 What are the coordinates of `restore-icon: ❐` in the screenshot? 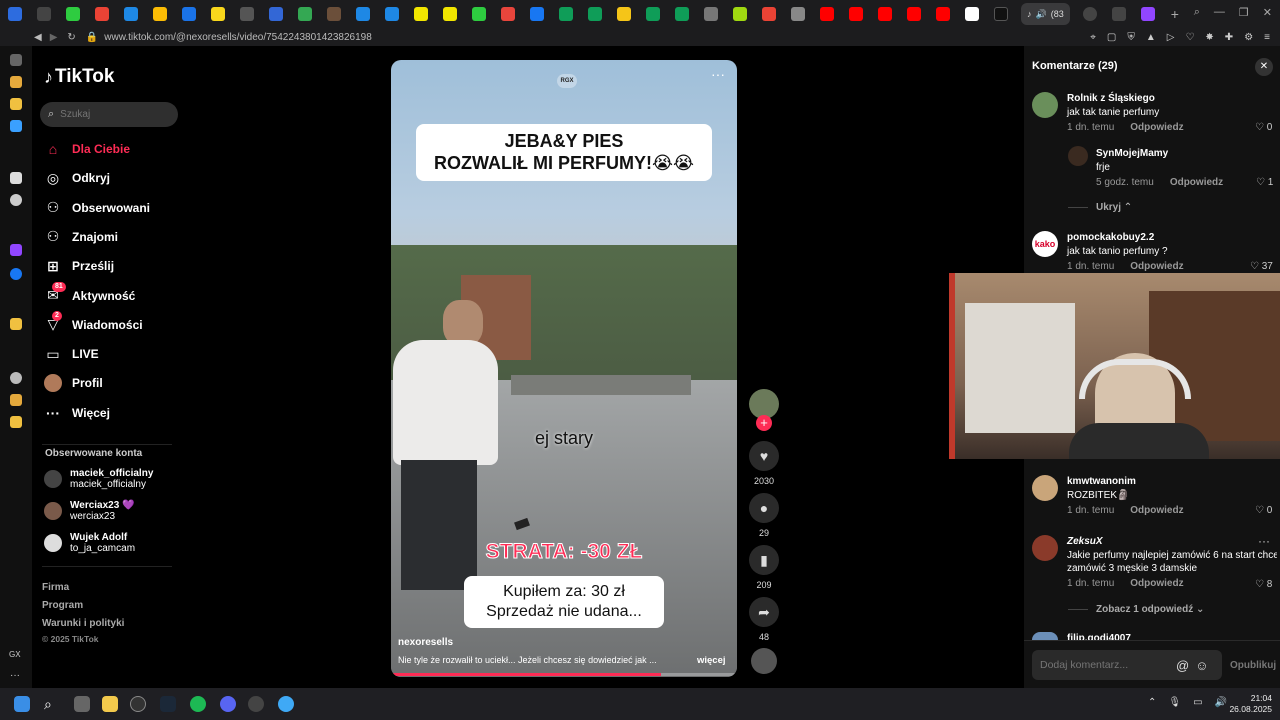 It's located at (1244, 12).